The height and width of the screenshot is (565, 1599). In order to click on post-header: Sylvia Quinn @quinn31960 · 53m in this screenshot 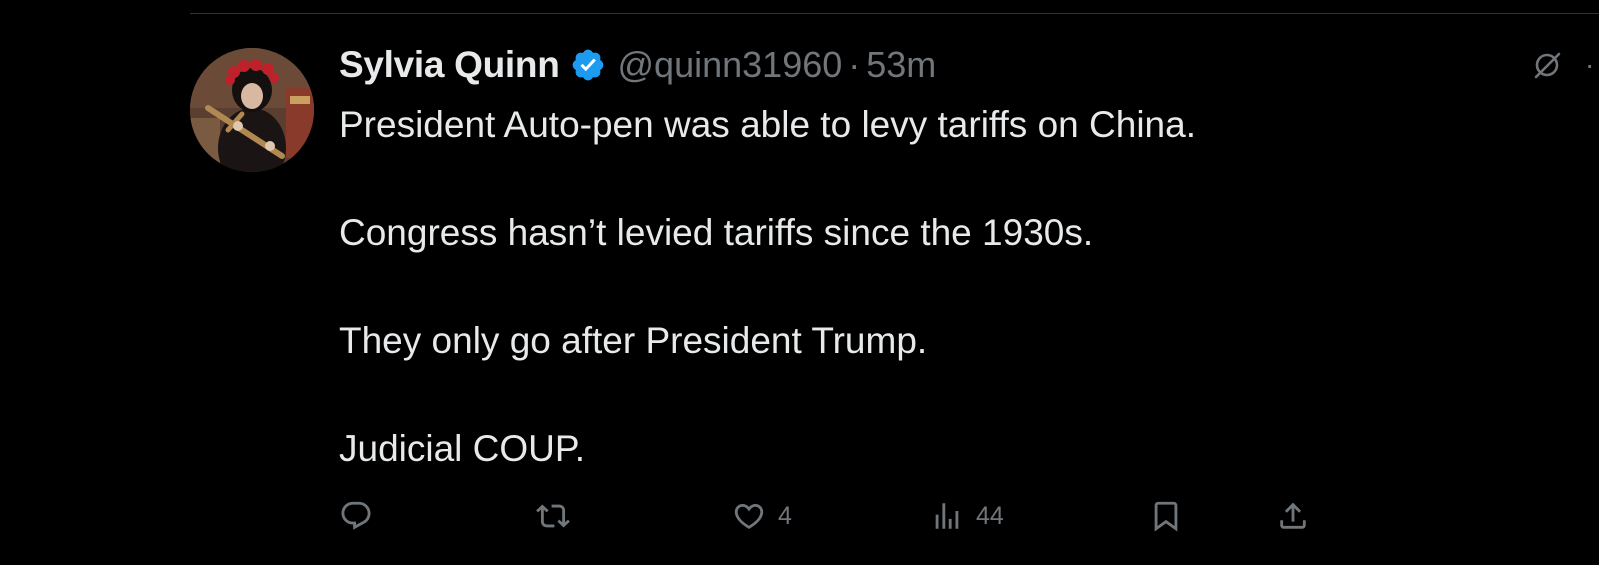, I will do `click(637, 65)`.